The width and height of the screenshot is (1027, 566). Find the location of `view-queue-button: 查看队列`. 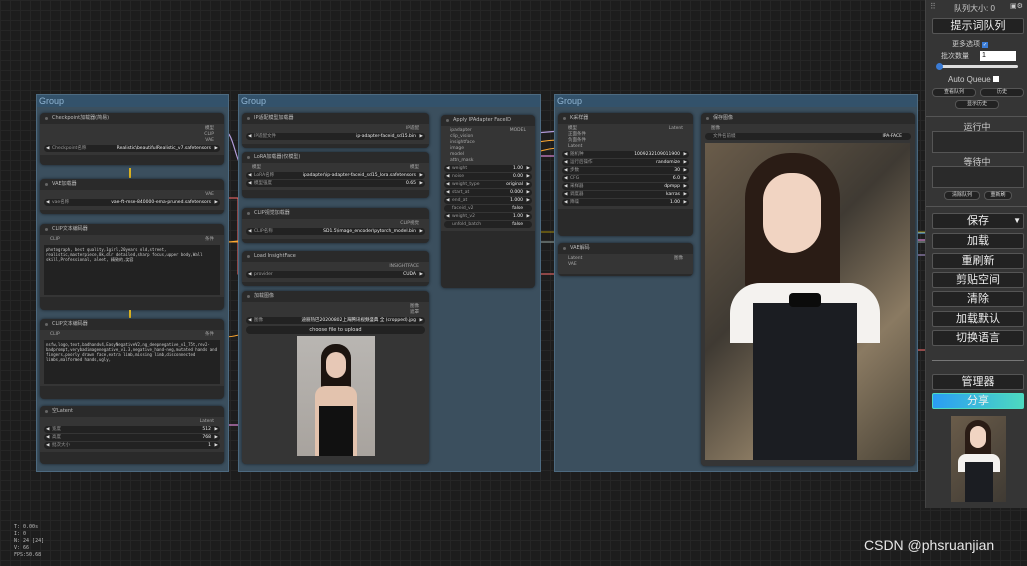

view-queue-button: 查看队列 is located at coordinates (954, 92).